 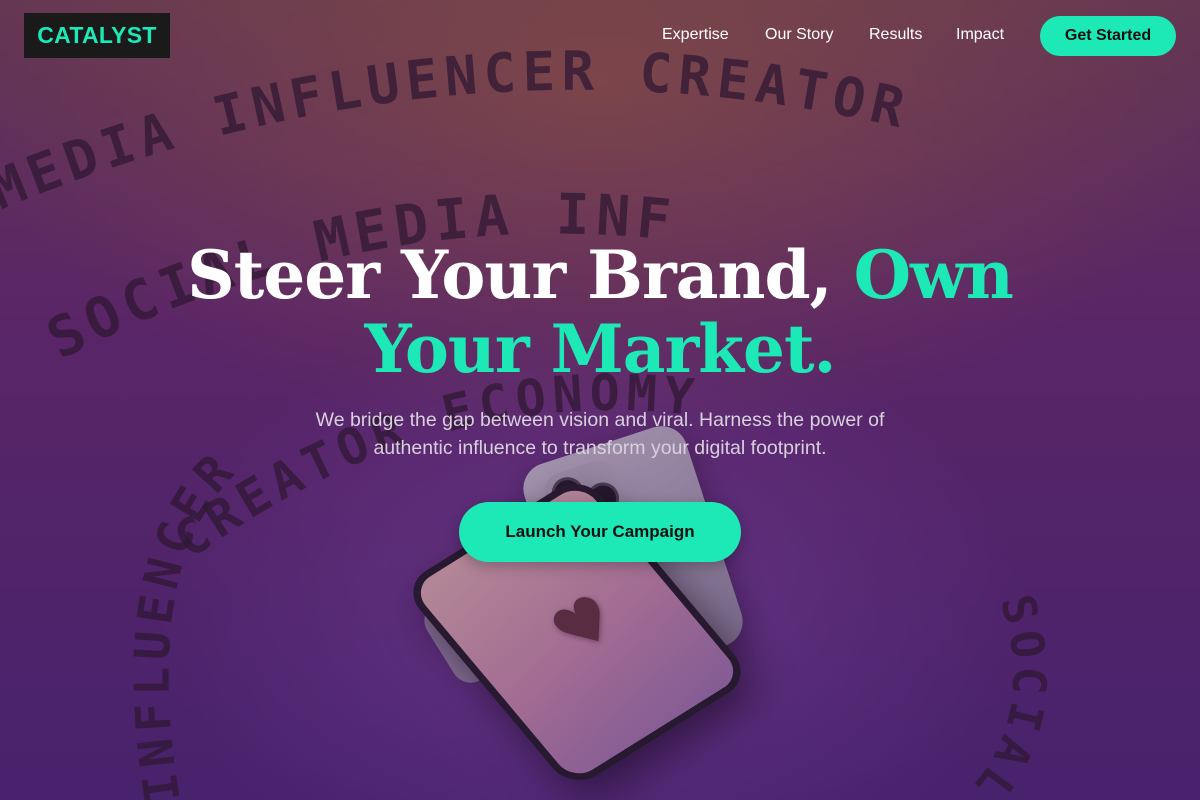 What do you see at coordinates (980, 35) in the screenshot?
I see `nav-link-impact: Impact` at bounding box center [980, 35].